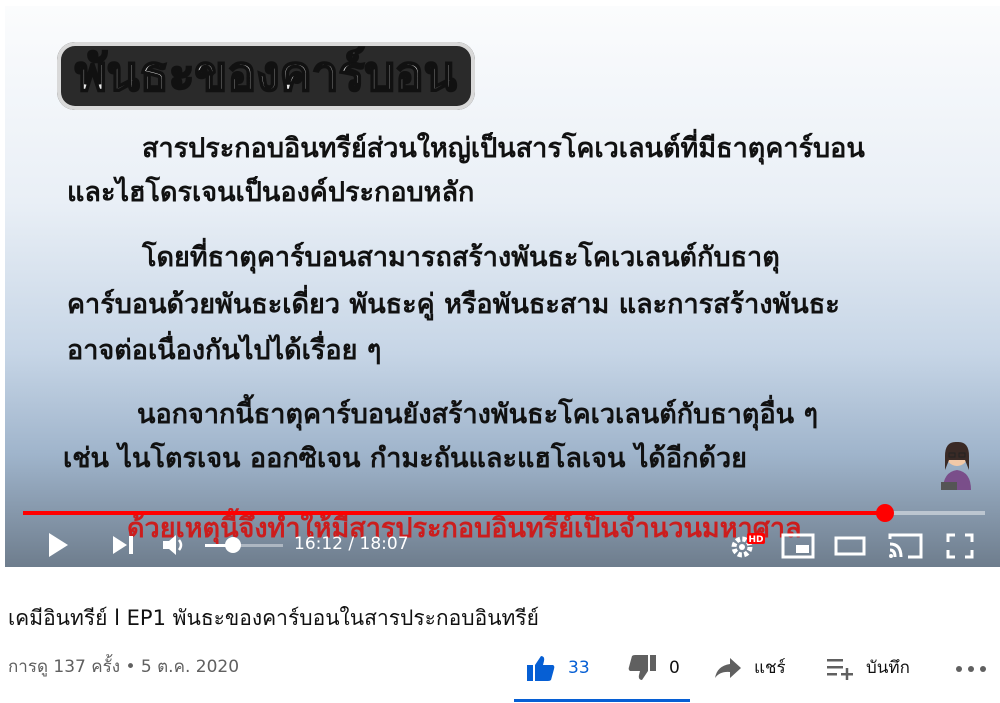 This screenshot has width=1000, height=703. I want to click on save-label: บันทึก, so click(888, 668).